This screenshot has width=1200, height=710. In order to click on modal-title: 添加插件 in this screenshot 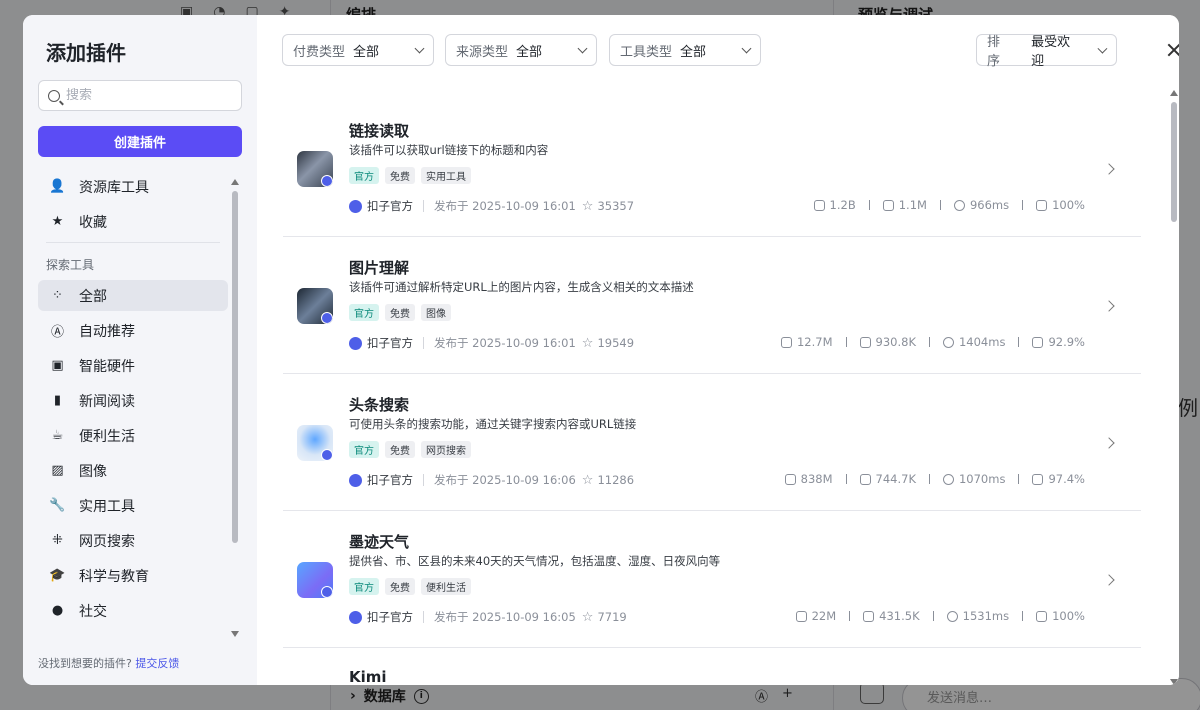, I will do `click(86, 53)`.